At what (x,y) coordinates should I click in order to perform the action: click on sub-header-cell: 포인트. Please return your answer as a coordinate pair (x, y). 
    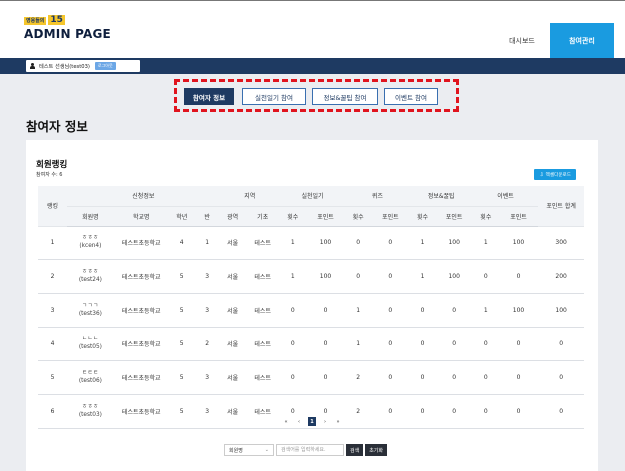
    Looking at the image, I should click on (325, 216).